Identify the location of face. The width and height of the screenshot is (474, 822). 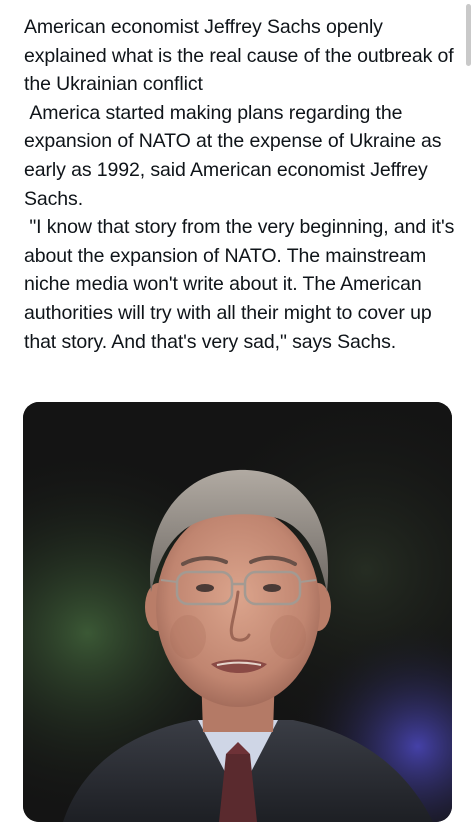
(238, 607).